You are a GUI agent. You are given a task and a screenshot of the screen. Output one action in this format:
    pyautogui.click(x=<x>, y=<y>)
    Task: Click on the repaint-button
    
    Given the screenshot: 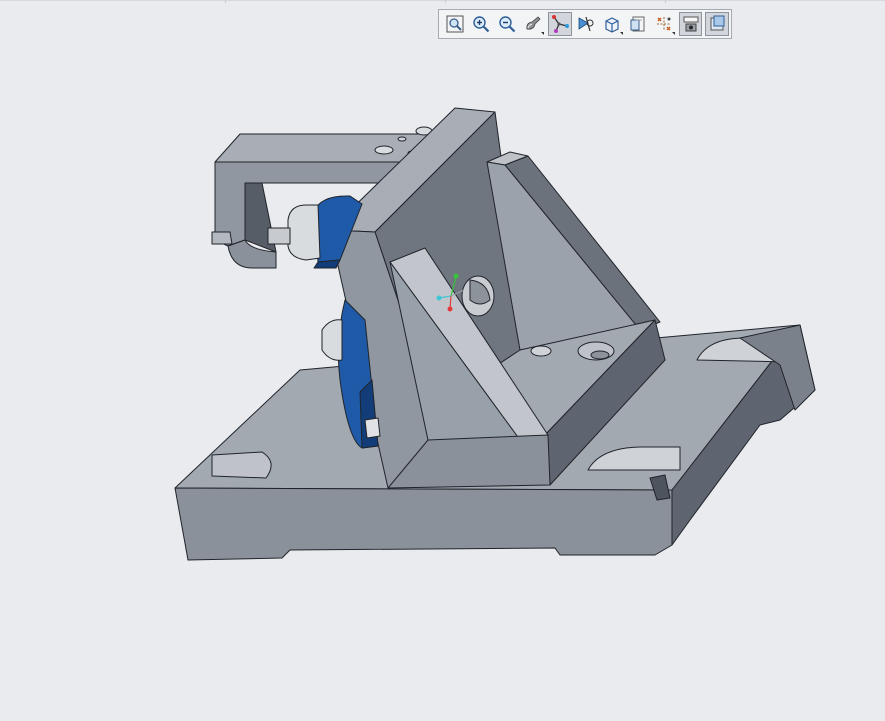 What is the action you would take?
    pyautogui.click(x=534, y=24)
    